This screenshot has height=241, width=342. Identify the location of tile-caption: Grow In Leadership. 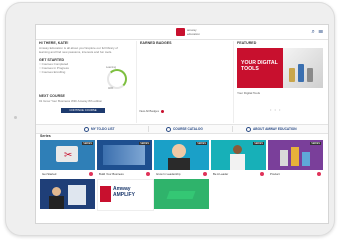
(181, 173).